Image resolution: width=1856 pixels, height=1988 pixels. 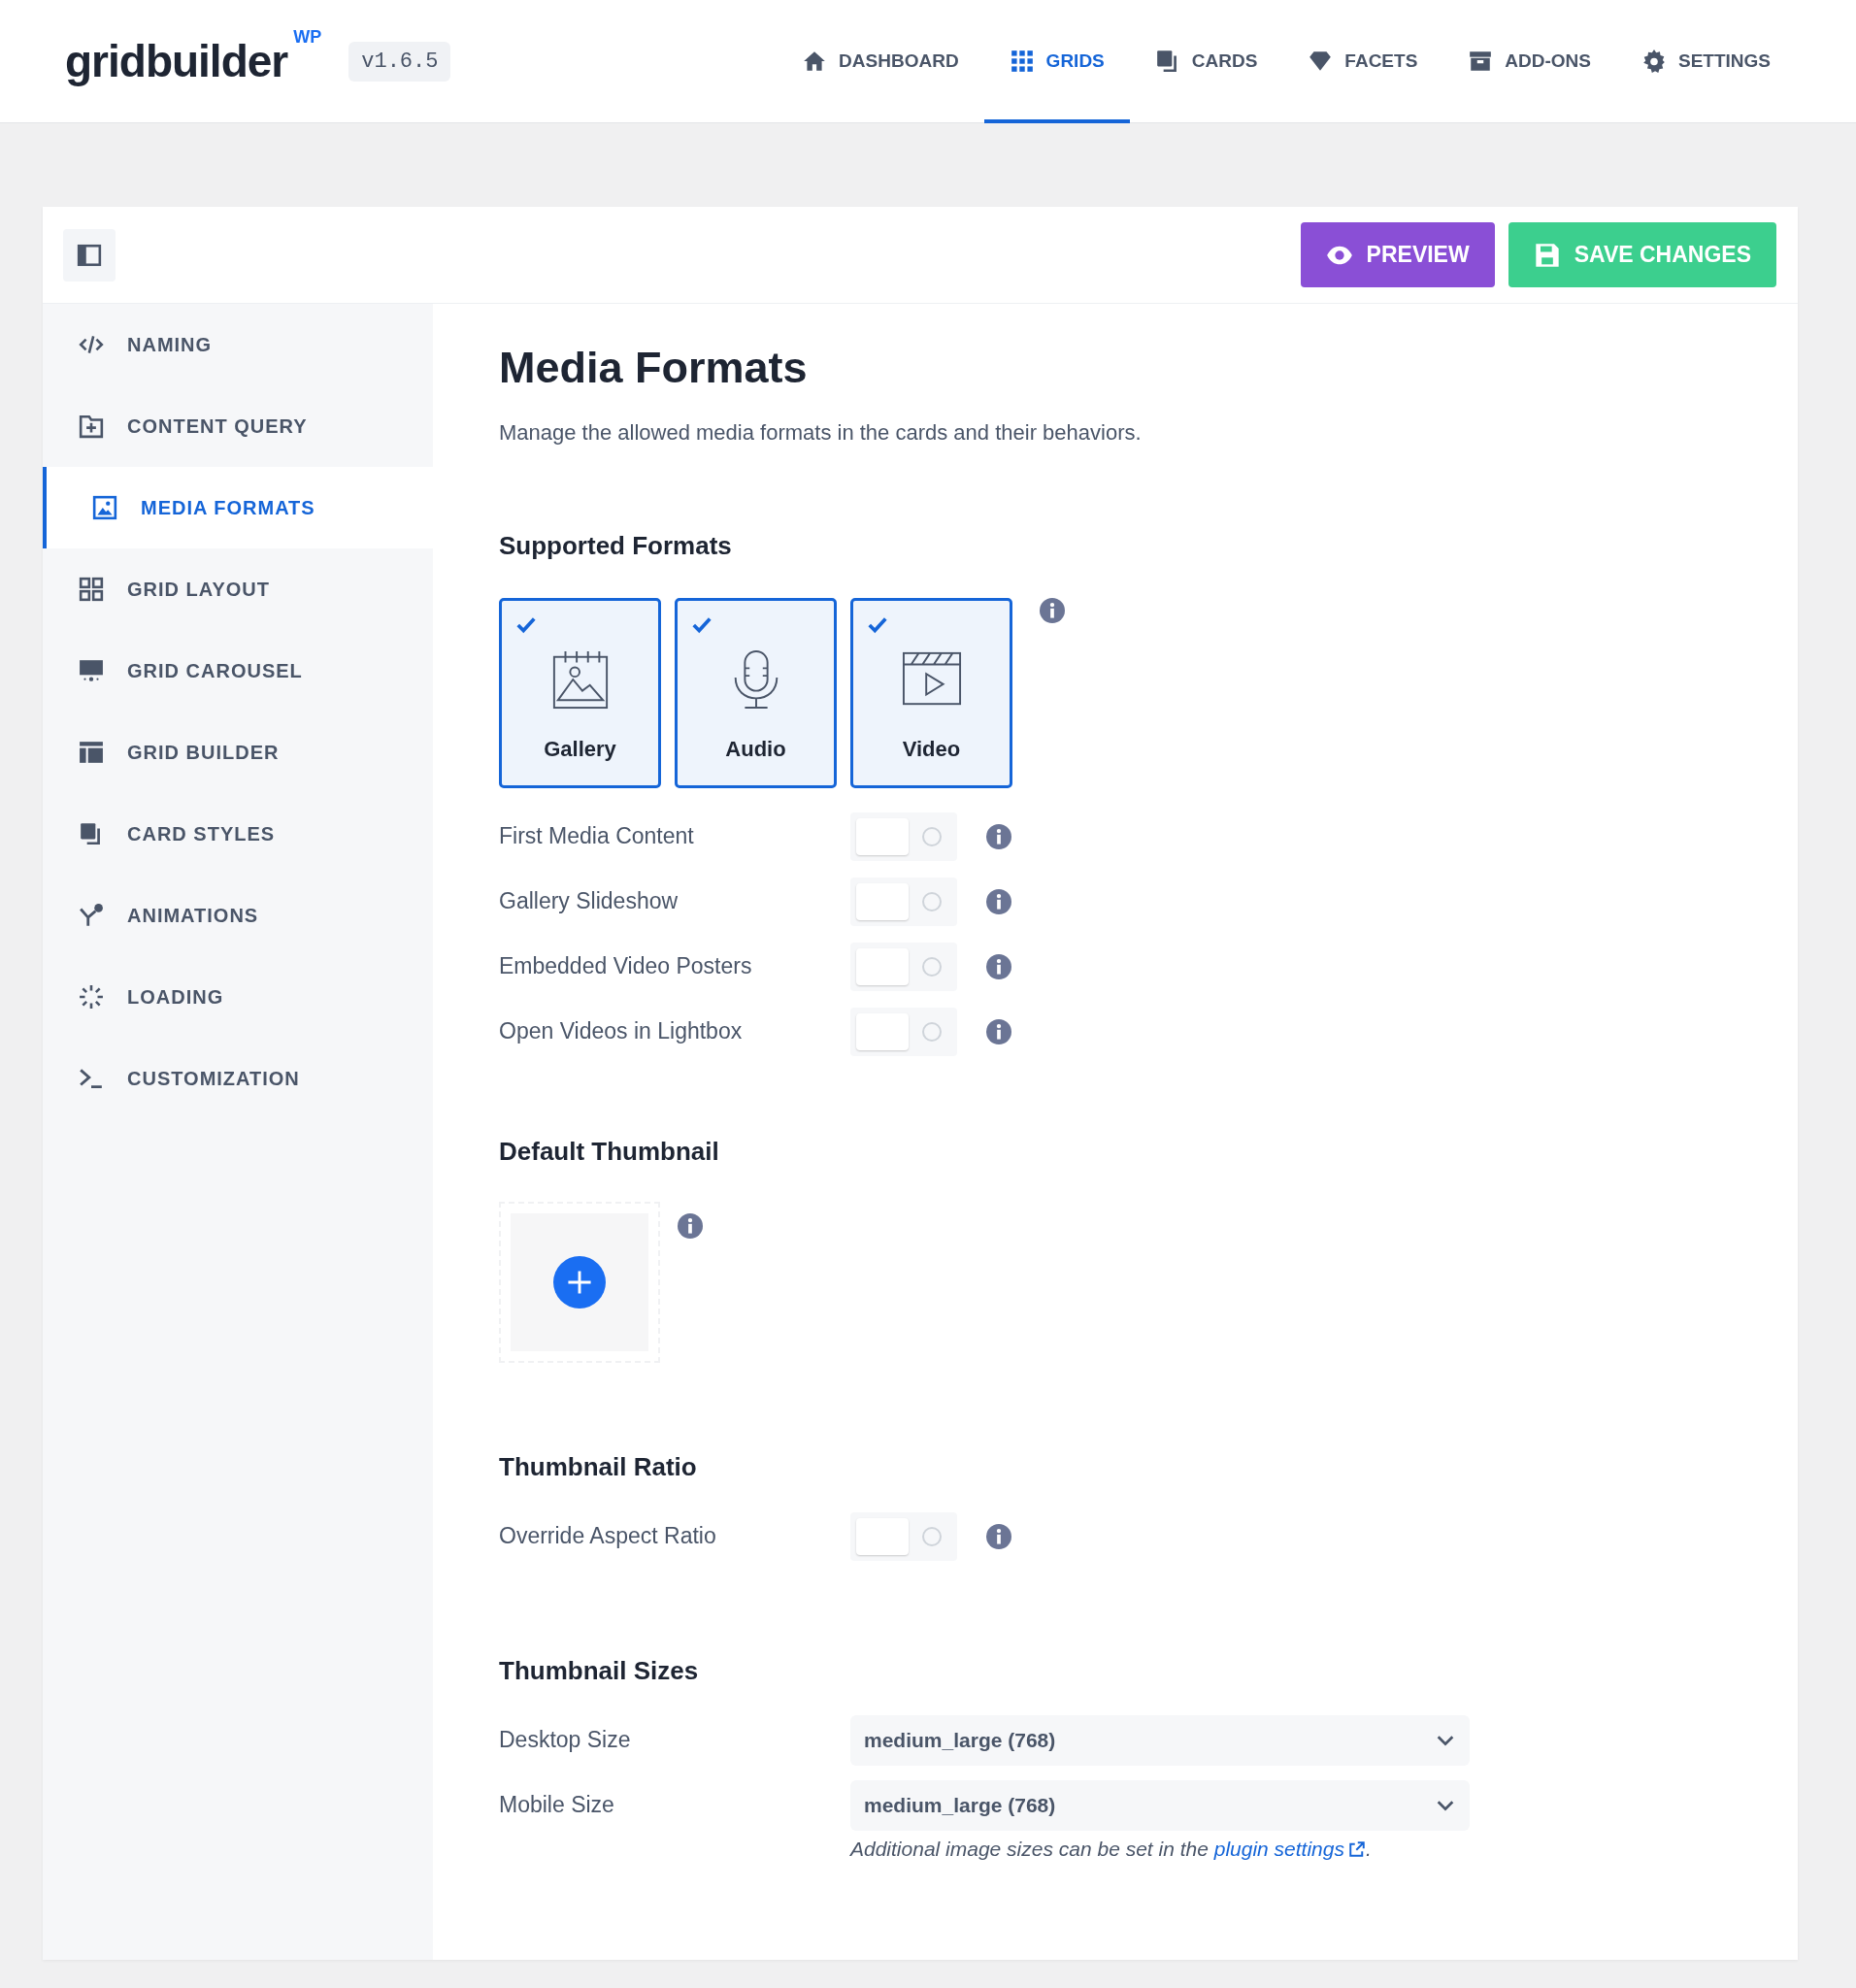 What do you see at coordinates (399, 61) in the screenshot?
I see `version-badge: v1.6.5` at bounding box center [399, 61].